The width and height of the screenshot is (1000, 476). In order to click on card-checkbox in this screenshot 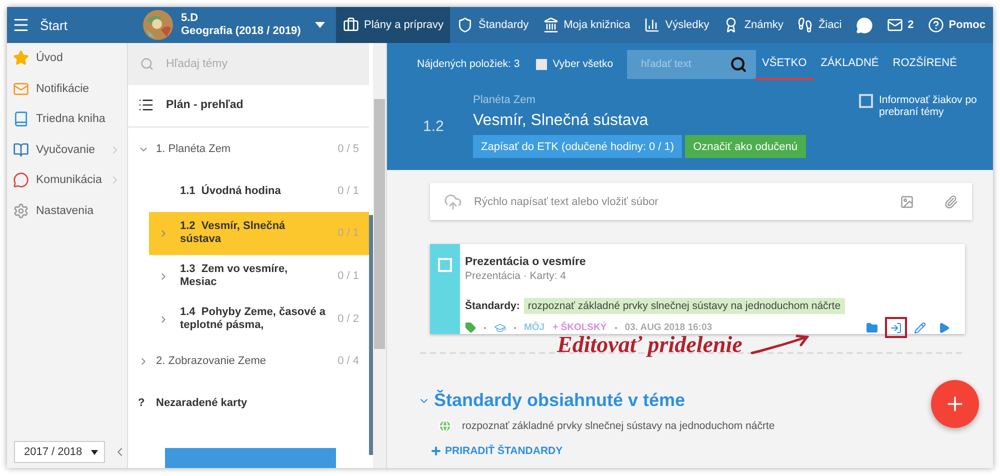, I will do `click(445, 265)`.